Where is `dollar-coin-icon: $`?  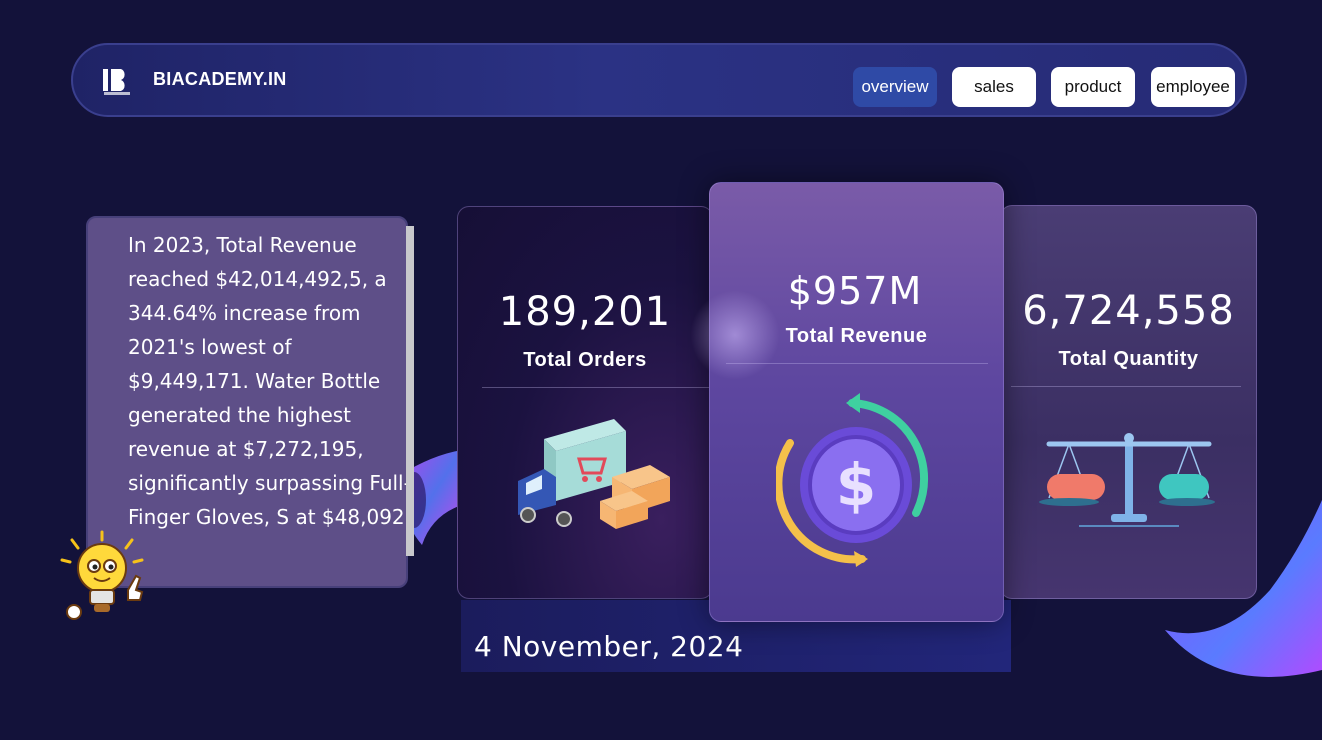
dollar-coin-icon: $ is located at coordinates (852, 480).